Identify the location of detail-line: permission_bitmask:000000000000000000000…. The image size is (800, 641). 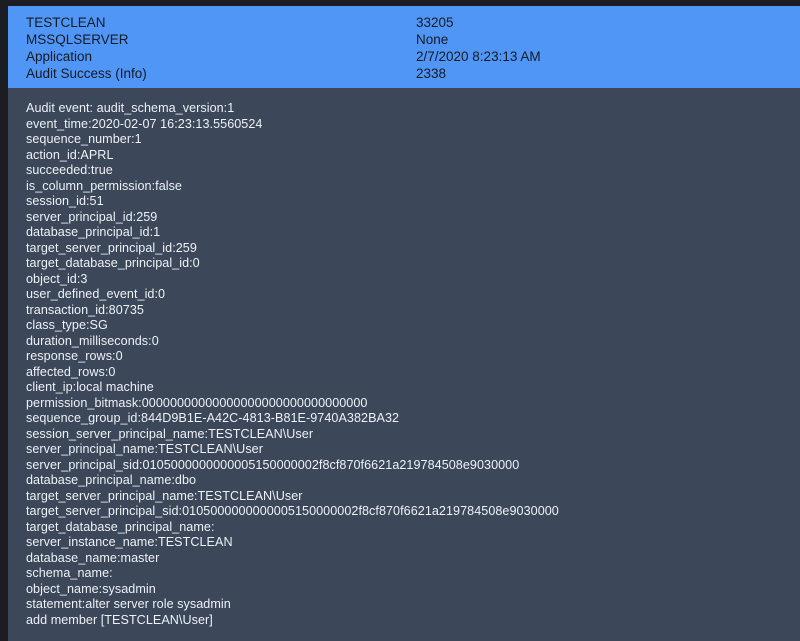
(197, 402).